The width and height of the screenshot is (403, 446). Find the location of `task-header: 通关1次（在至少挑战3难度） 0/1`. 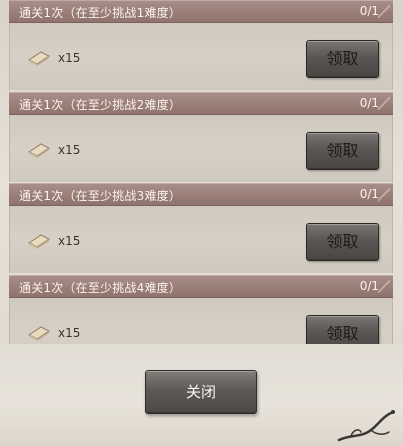

task-header: 通关1次（在至少挑战3难度） 0/1 is located at coordinates (201, 194).